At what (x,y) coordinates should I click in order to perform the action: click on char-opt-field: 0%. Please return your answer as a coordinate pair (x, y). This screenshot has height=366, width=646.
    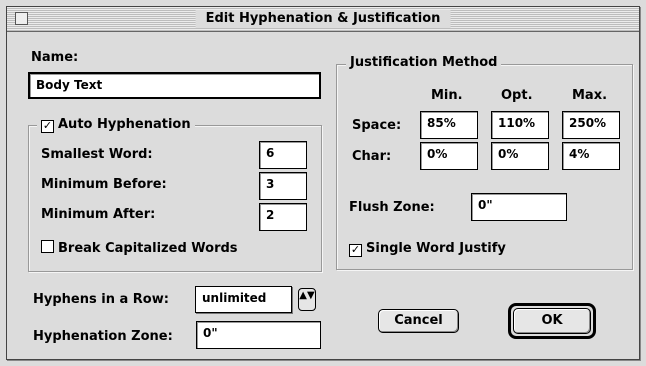
    Looking at the image, I should click on (520, 156).